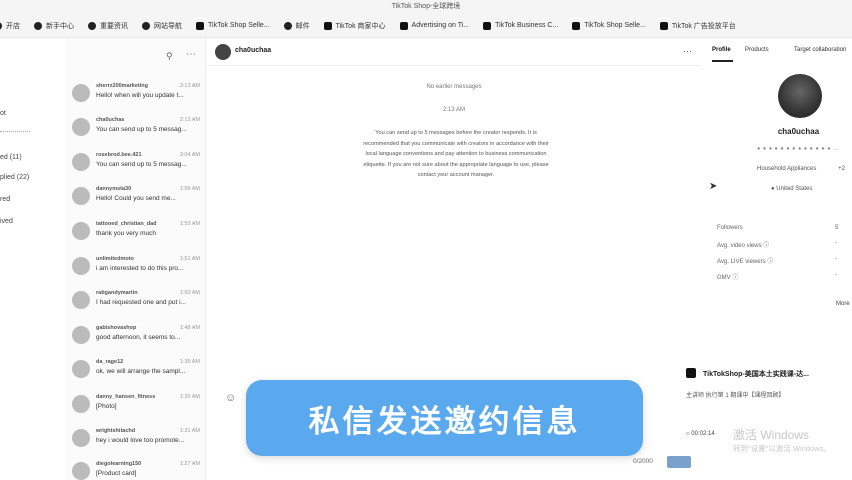 Image resolution: width=852 pixels, height=480 pixels. Describe the element at coordinates (253, 50) in the screenshot. I see `chat-contact-name: cha0uchaa` at that location.